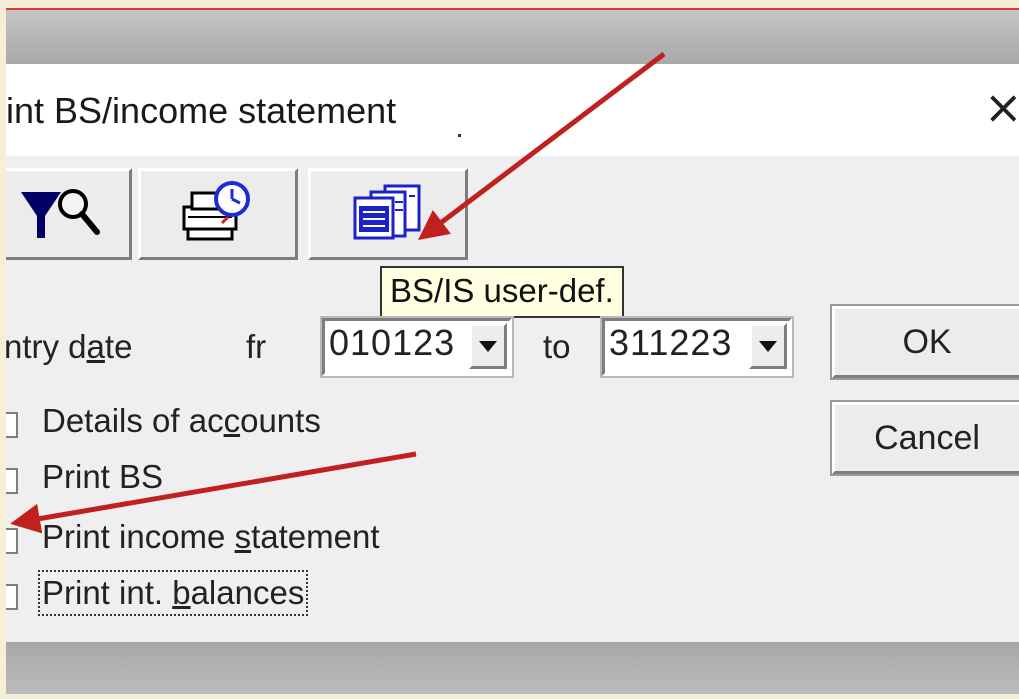  What do you see at coordinates (103, 476) in the screenshot?
I see `print-bs-label: Print BS` at bounding box center [103, 476].